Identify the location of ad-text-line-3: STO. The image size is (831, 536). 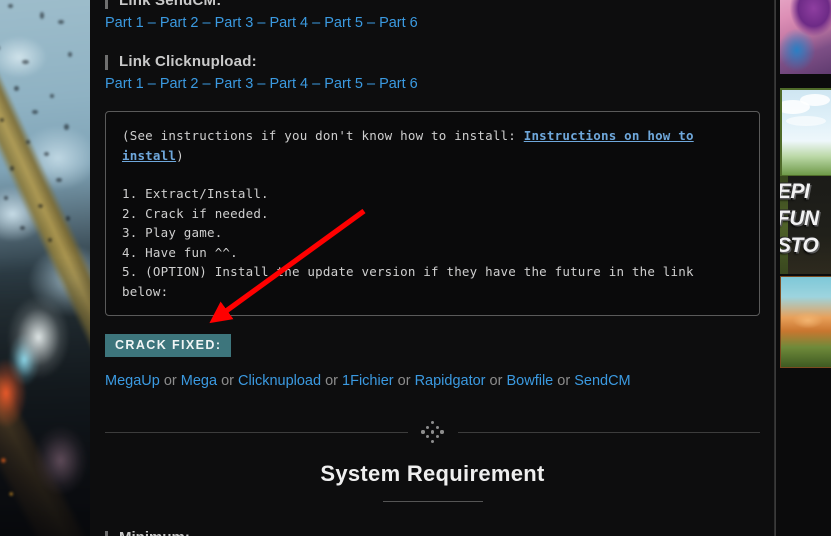
(799, 245).